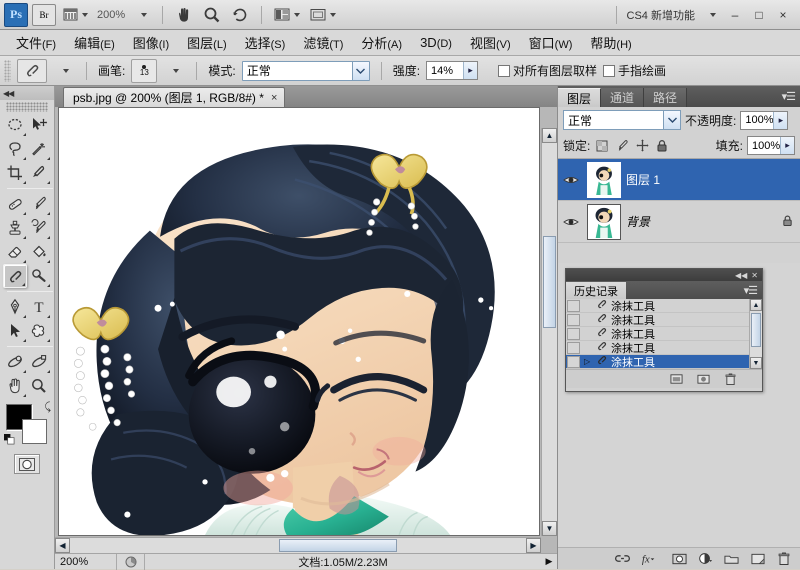 Image resolution: width=800 pixels, height=570 pixels. What do you see at coordinates (39, 173) in the screenshot?
I see `tool-eyedropper` at bounding box center [39, 173].